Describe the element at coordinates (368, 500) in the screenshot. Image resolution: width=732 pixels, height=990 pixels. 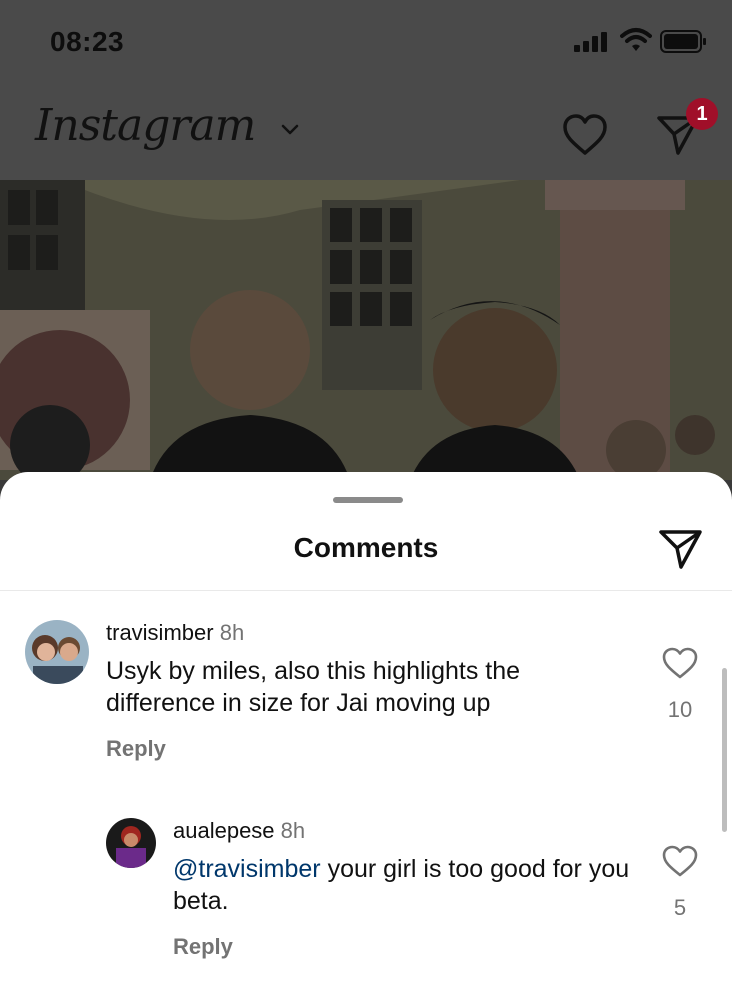
I see `sheet-drag-handle` at that location.